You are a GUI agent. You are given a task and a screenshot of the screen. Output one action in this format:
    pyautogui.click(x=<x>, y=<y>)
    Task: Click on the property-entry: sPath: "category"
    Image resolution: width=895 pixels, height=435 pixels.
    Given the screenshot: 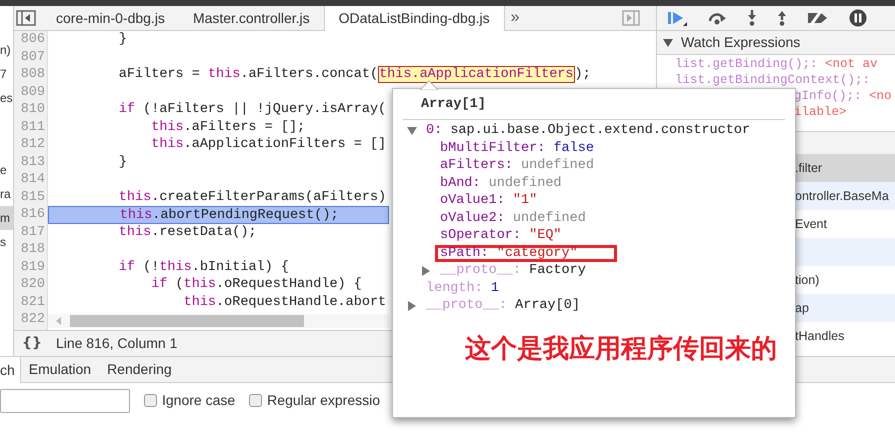 What is the action you would take?
    pyautogui.click(x=526, y=253)
    